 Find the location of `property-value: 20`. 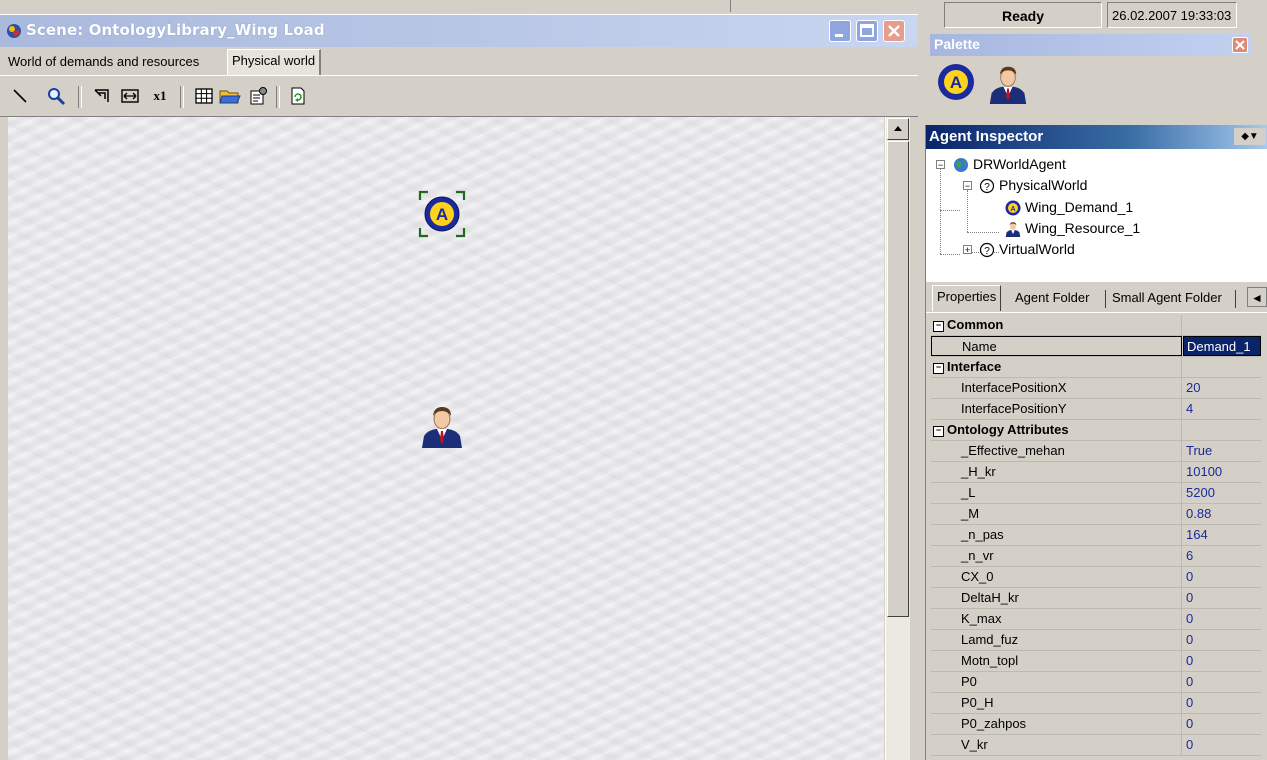

property-value: 20 is located at coordinates (1222, 388).